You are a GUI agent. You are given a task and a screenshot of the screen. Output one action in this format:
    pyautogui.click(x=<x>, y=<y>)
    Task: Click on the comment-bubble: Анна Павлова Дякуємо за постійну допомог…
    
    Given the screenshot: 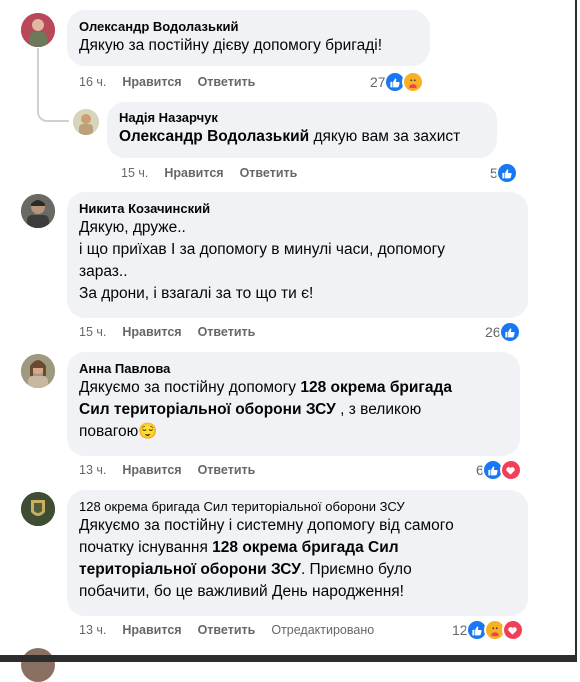 What is the action you would take?
    pyautogui.click(x=293, y=404)
    